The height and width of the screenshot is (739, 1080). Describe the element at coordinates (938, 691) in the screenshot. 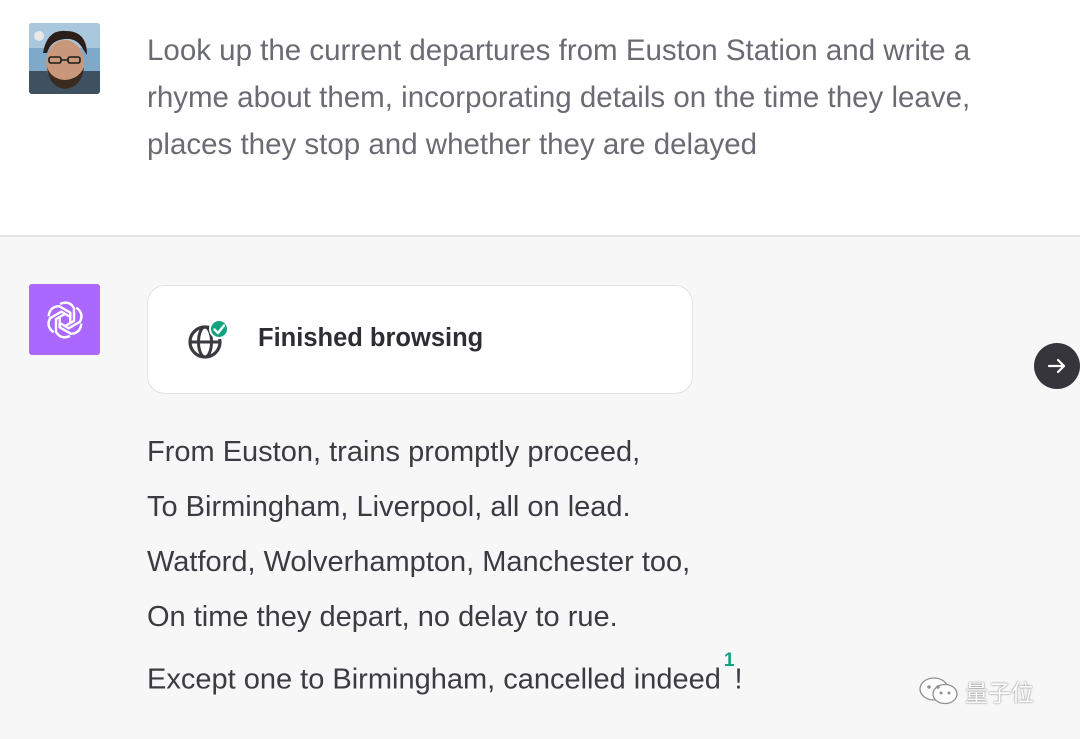

I see `wechat-icon` at that location.